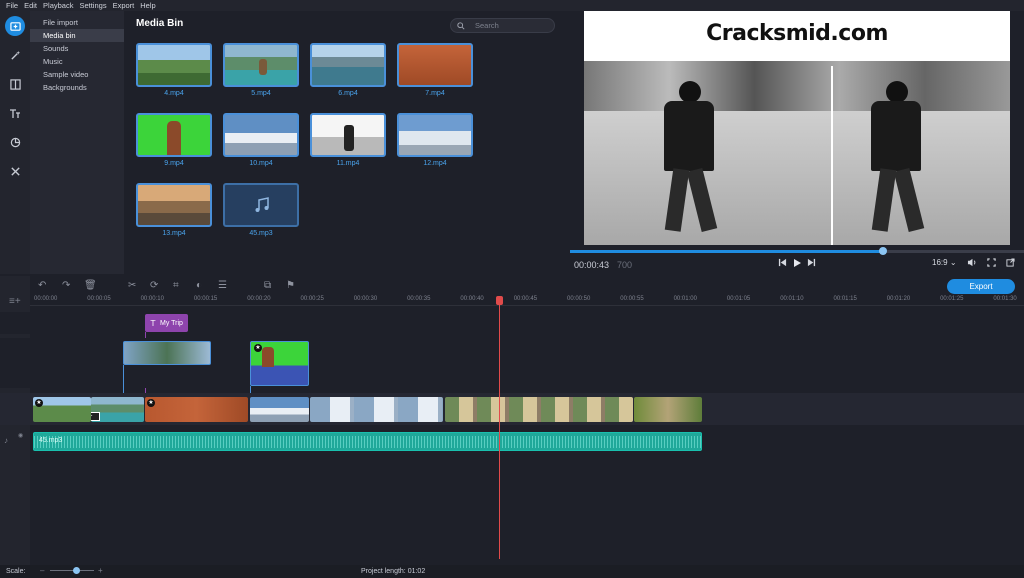  I want to click on overlay-icon: ⧉, so click(267, 285).